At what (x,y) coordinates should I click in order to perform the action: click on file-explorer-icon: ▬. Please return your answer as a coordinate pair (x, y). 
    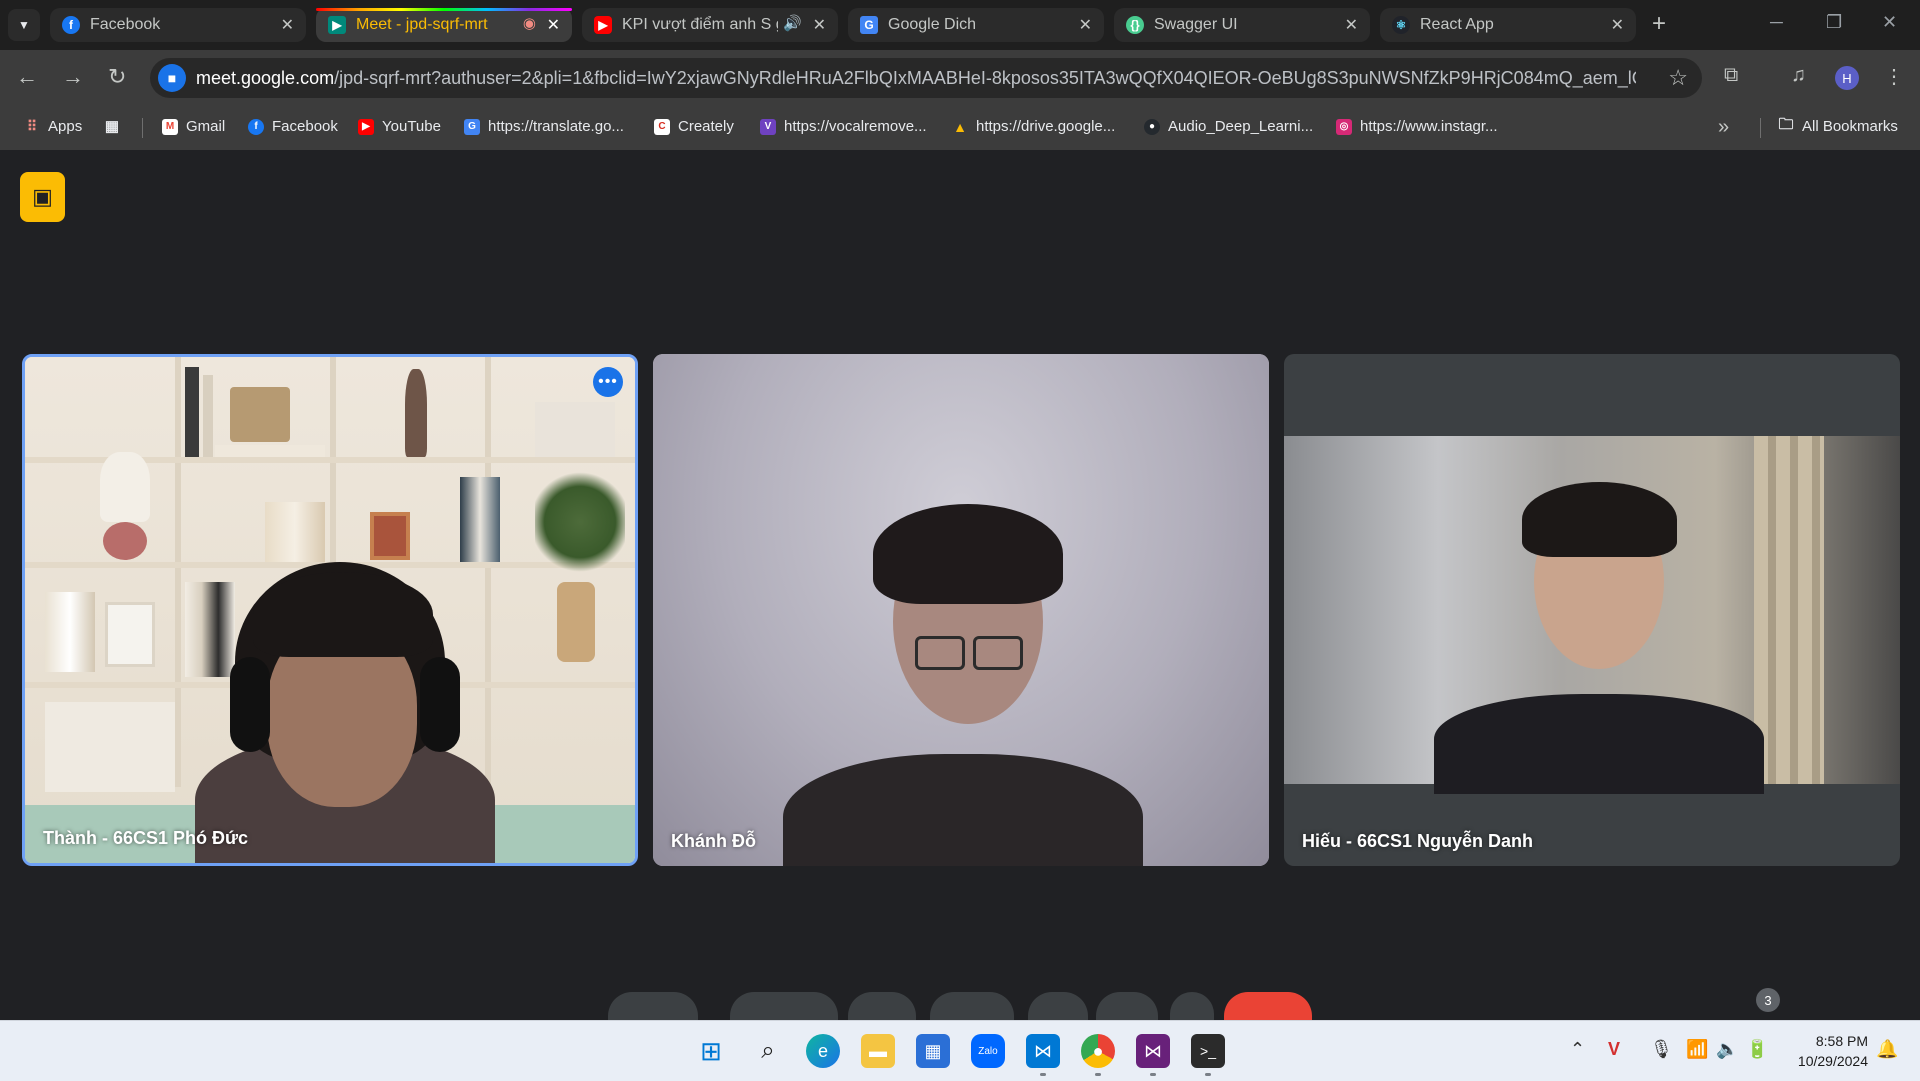
    Looking at the image, I should click on (878, 1051).